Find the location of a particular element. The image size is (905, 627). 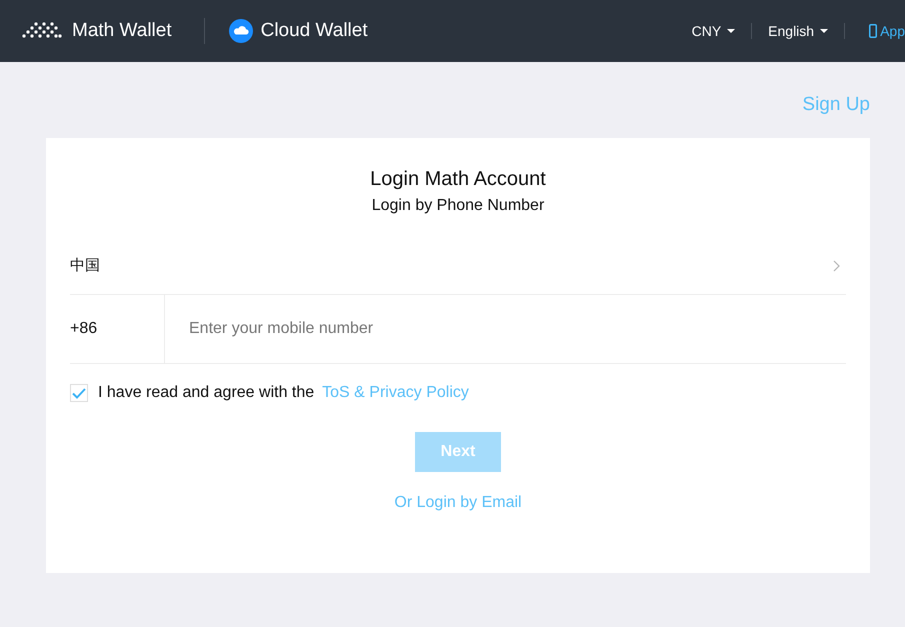

agree-text: I have read and agree with the is located at coordinates (206, 393).